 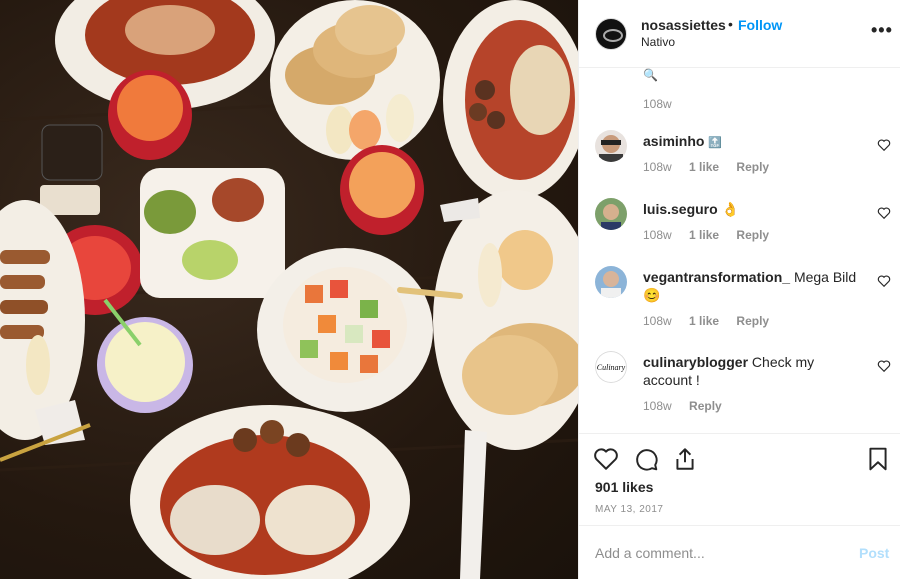 What do you see at coordinates (760, 25) in the screenshot?
I see `follow-button: Follow` at bounding box center [760, 25].